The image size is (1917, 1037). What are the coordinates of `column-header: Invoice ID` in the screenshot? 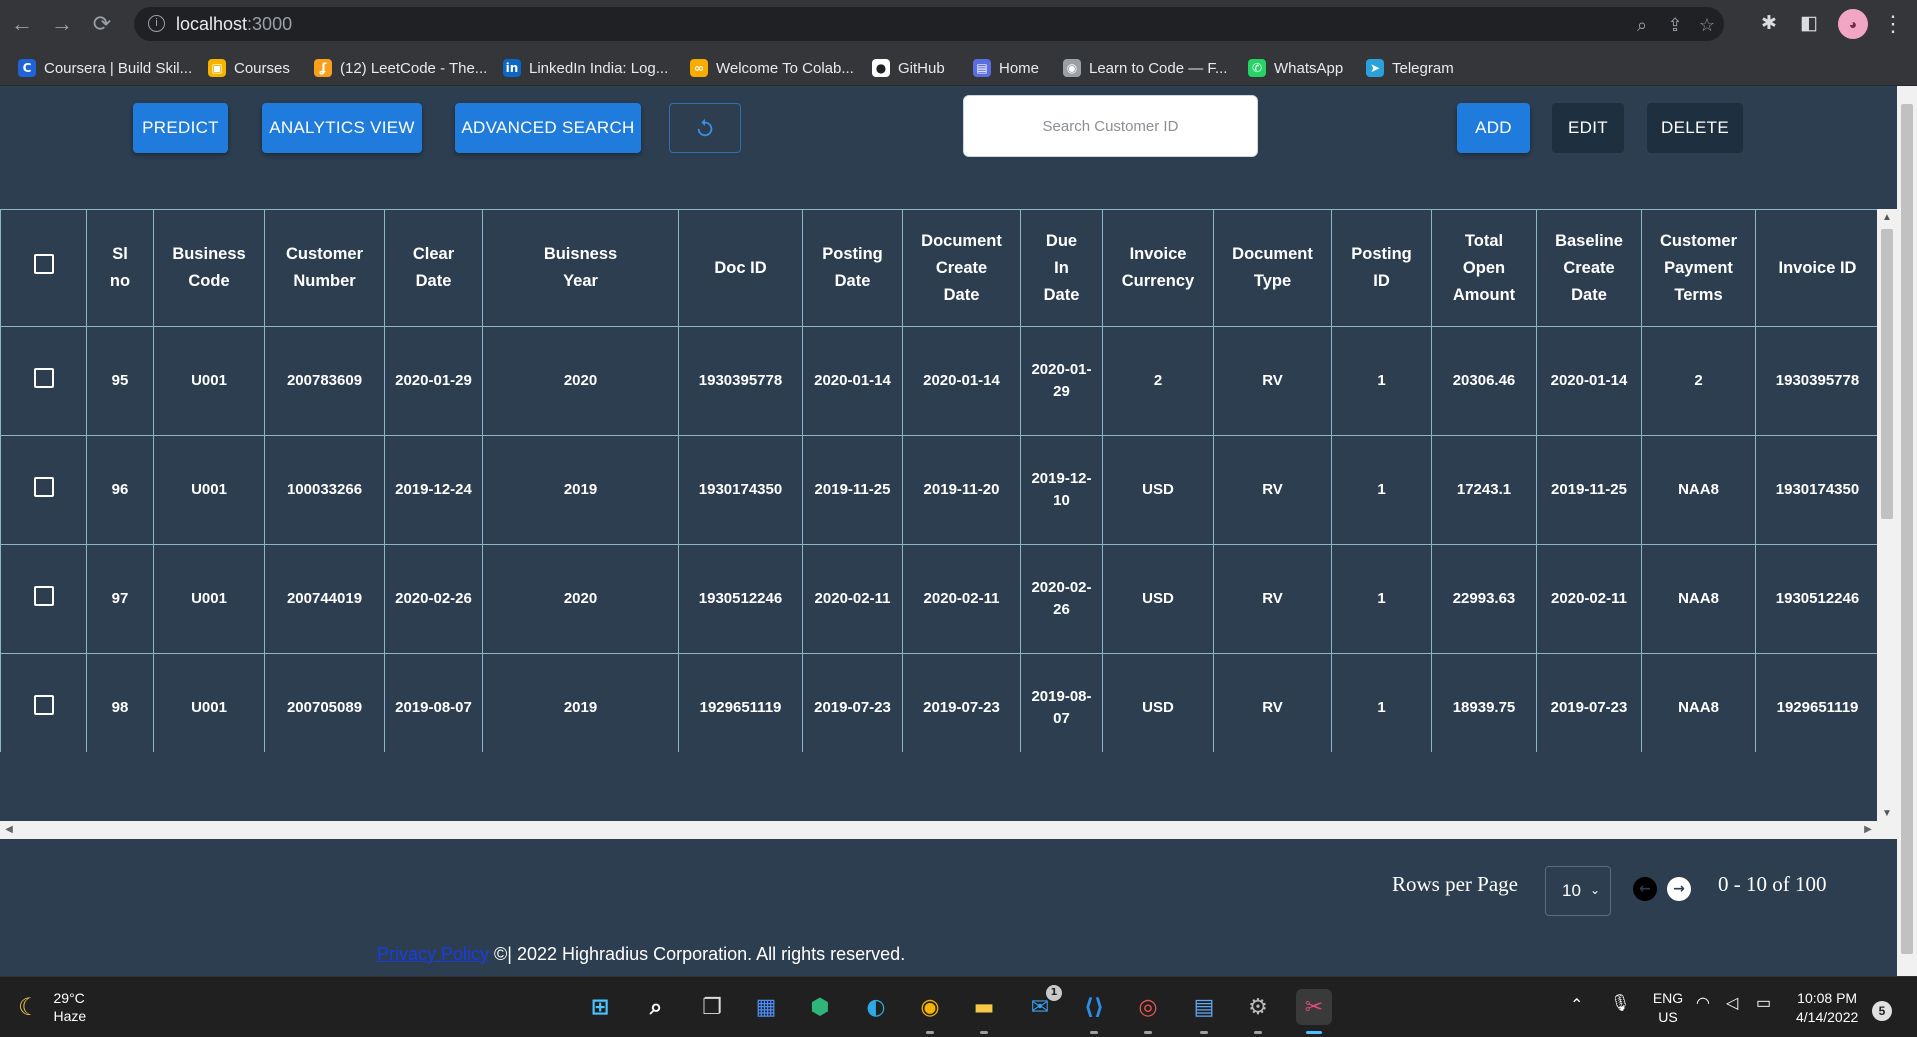 It's located at (1817, 268).